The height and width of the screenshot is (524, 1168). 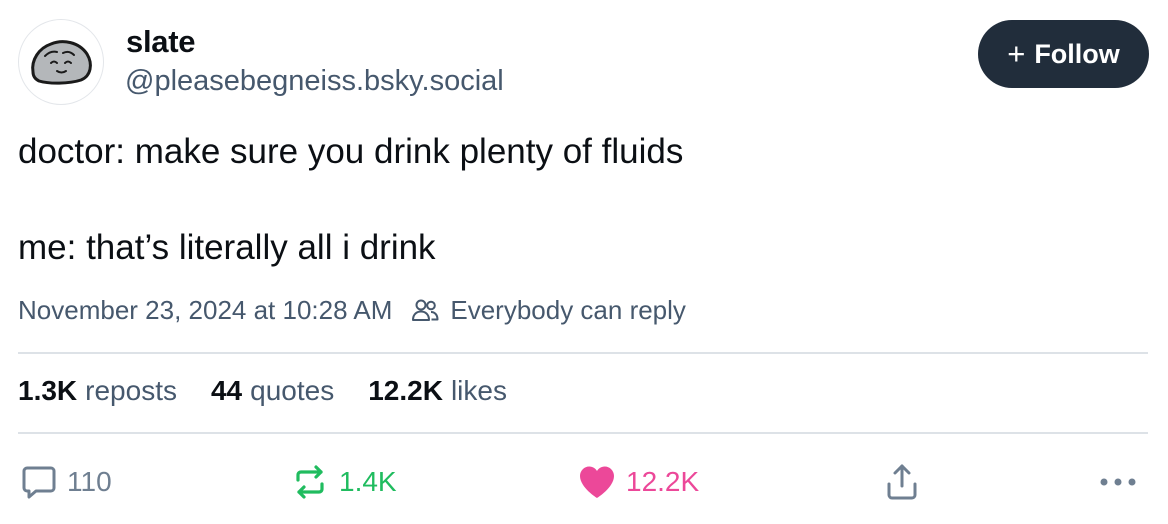 I want to click on more-options-button, so click(x=1118, y=482).